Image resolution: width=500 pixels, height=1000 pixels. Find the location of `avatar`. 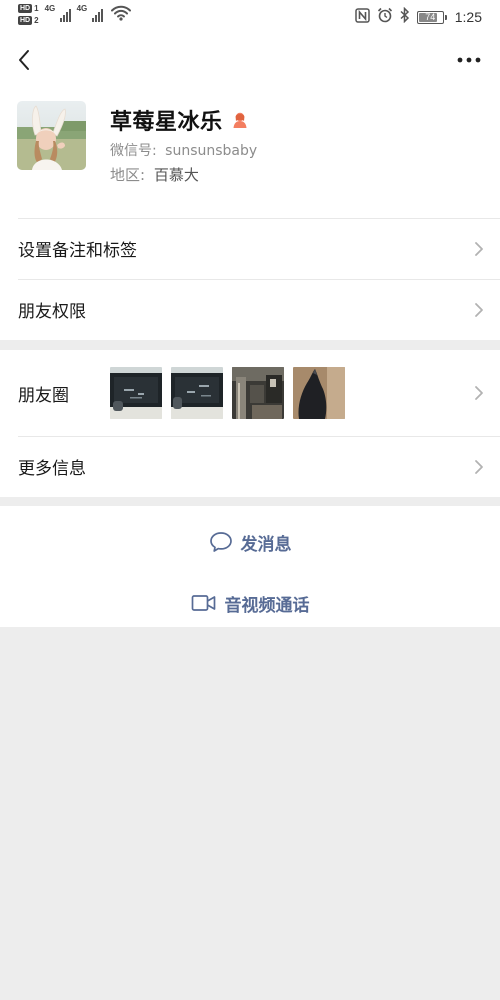

avatar is located at coordinates (51, 135).